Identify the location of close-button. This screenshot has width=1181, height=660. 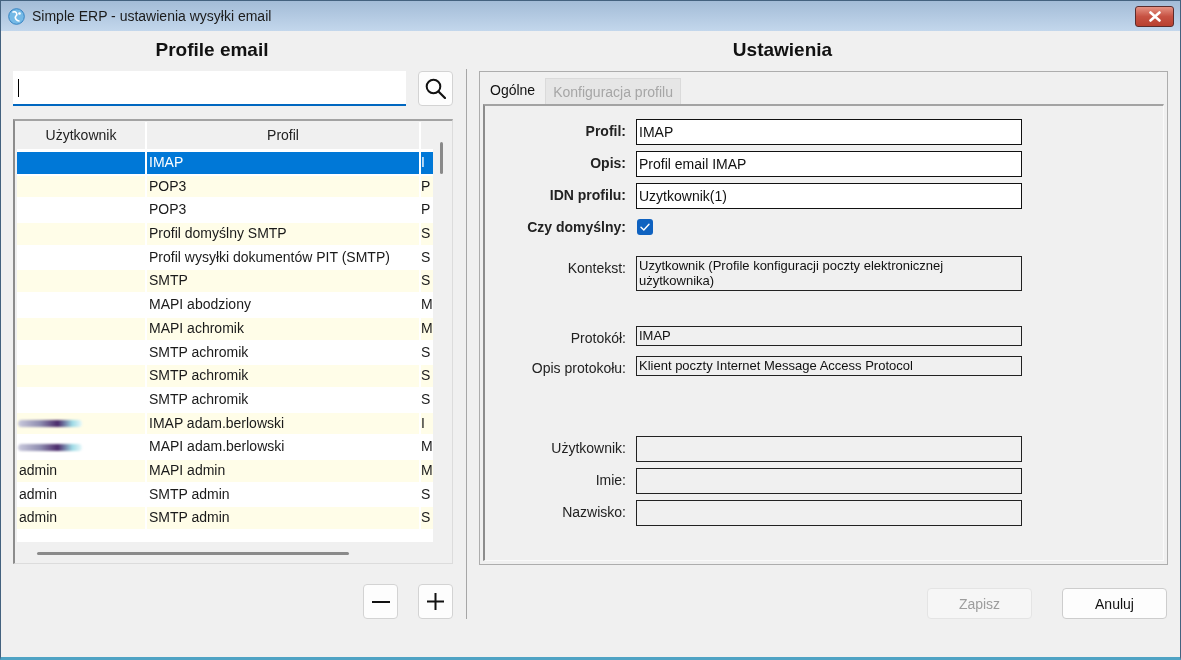
(1154, 16).